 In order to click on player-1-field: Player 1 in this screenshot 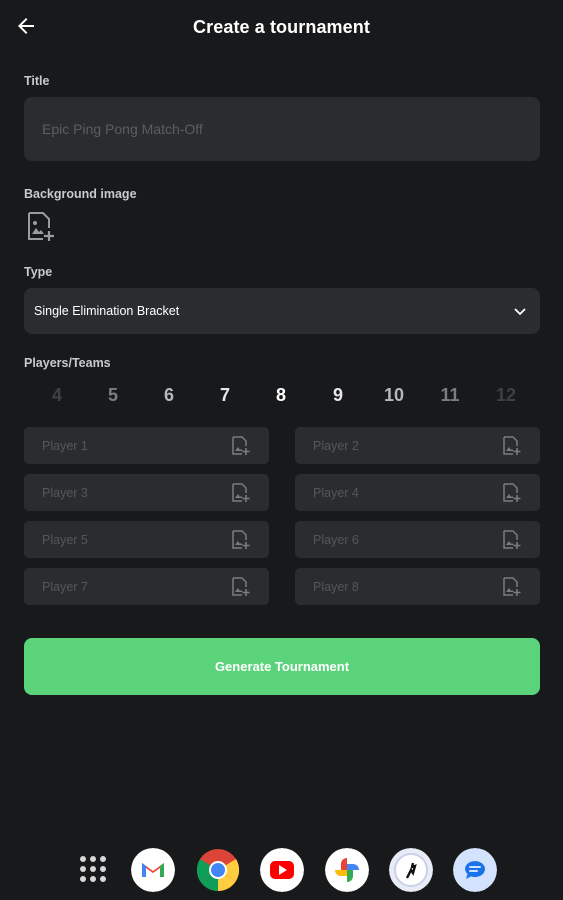, I will do `click(146, 445)`.